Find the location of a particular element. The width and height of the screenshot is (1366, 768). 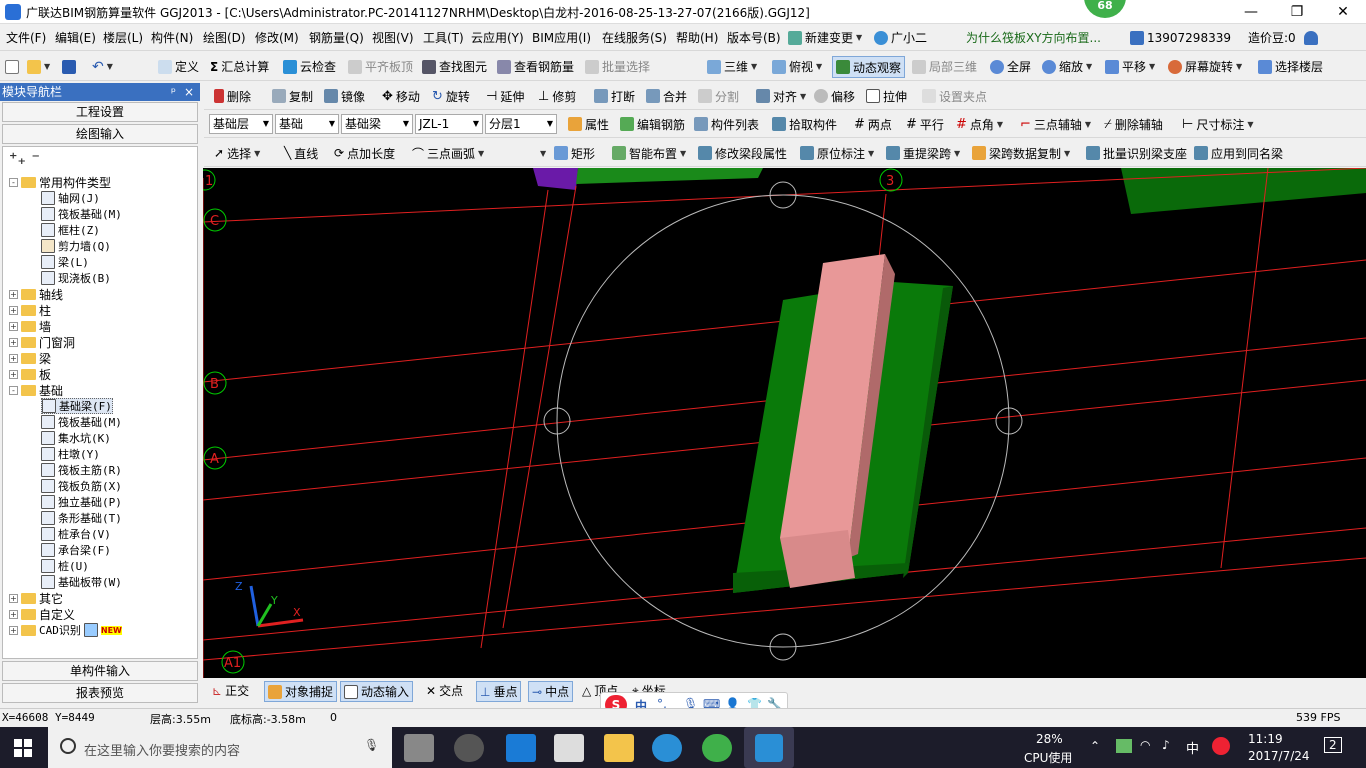

tree-node-custom: + 自定义 is located at coordinates (42, 614).